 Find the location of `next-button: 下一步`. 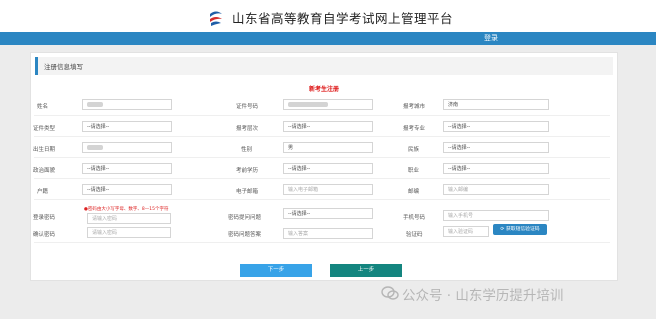

next-button: 下一步 is located at coordinates (276, 270).